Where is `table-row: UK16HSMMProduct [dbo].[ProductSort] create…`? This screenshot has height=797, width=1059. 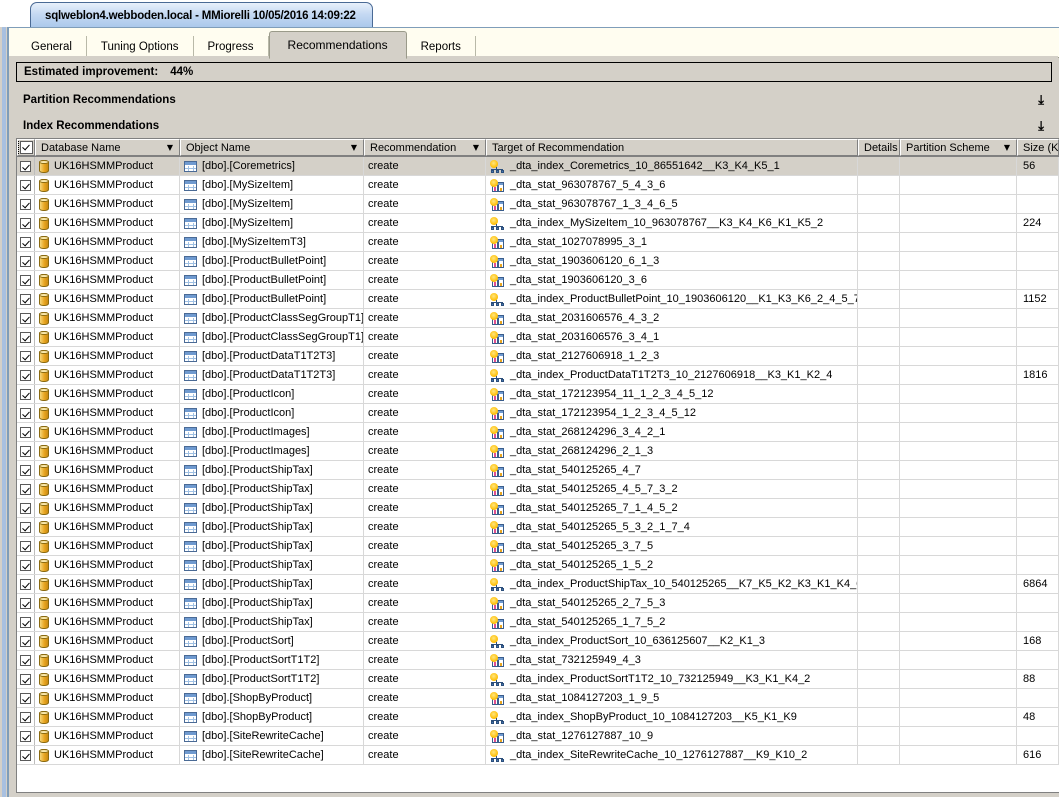
table-row: UK16HSMMProduct [dbo].[ProductSort] create… is located at coordinates (538, 641).